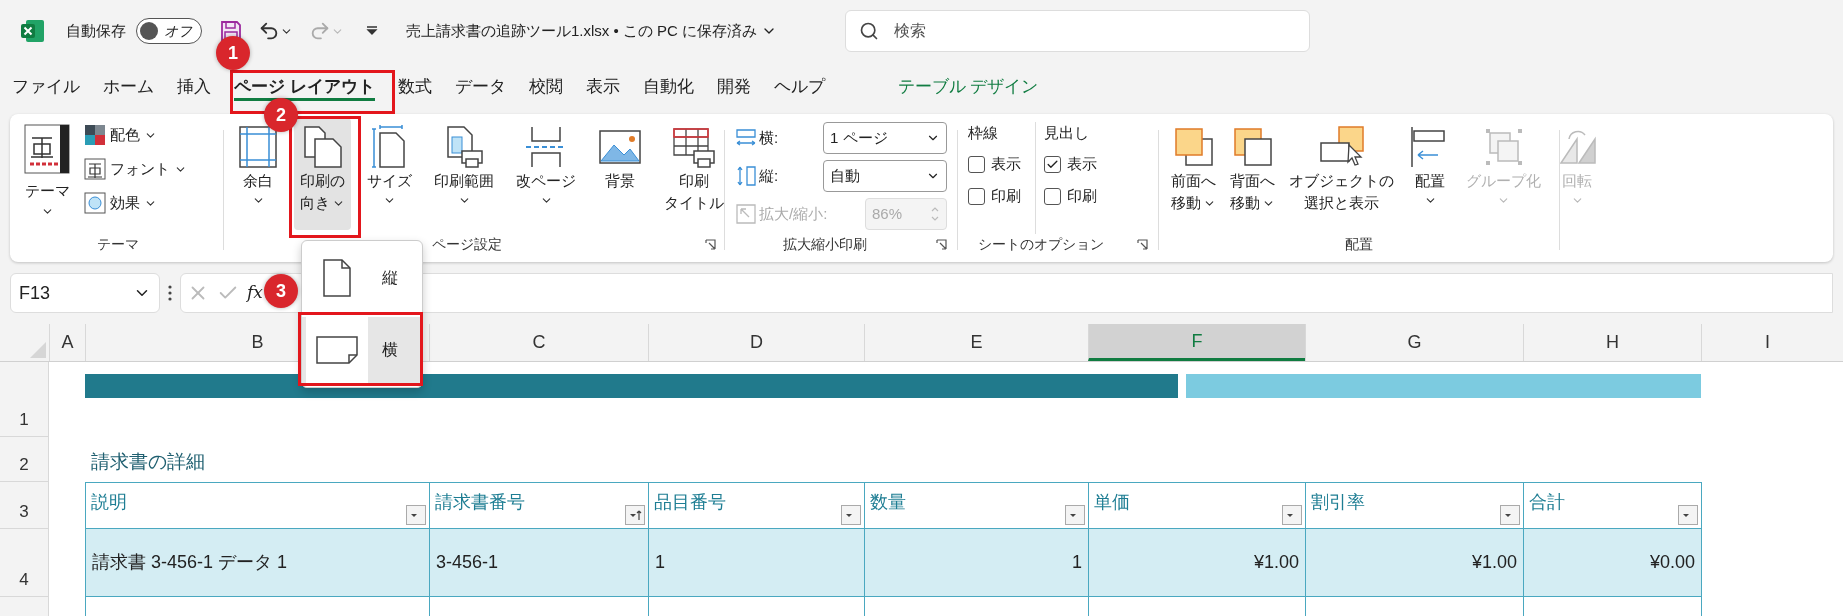  I want to click on table-cell: 3-456-1, so click(538, 562).